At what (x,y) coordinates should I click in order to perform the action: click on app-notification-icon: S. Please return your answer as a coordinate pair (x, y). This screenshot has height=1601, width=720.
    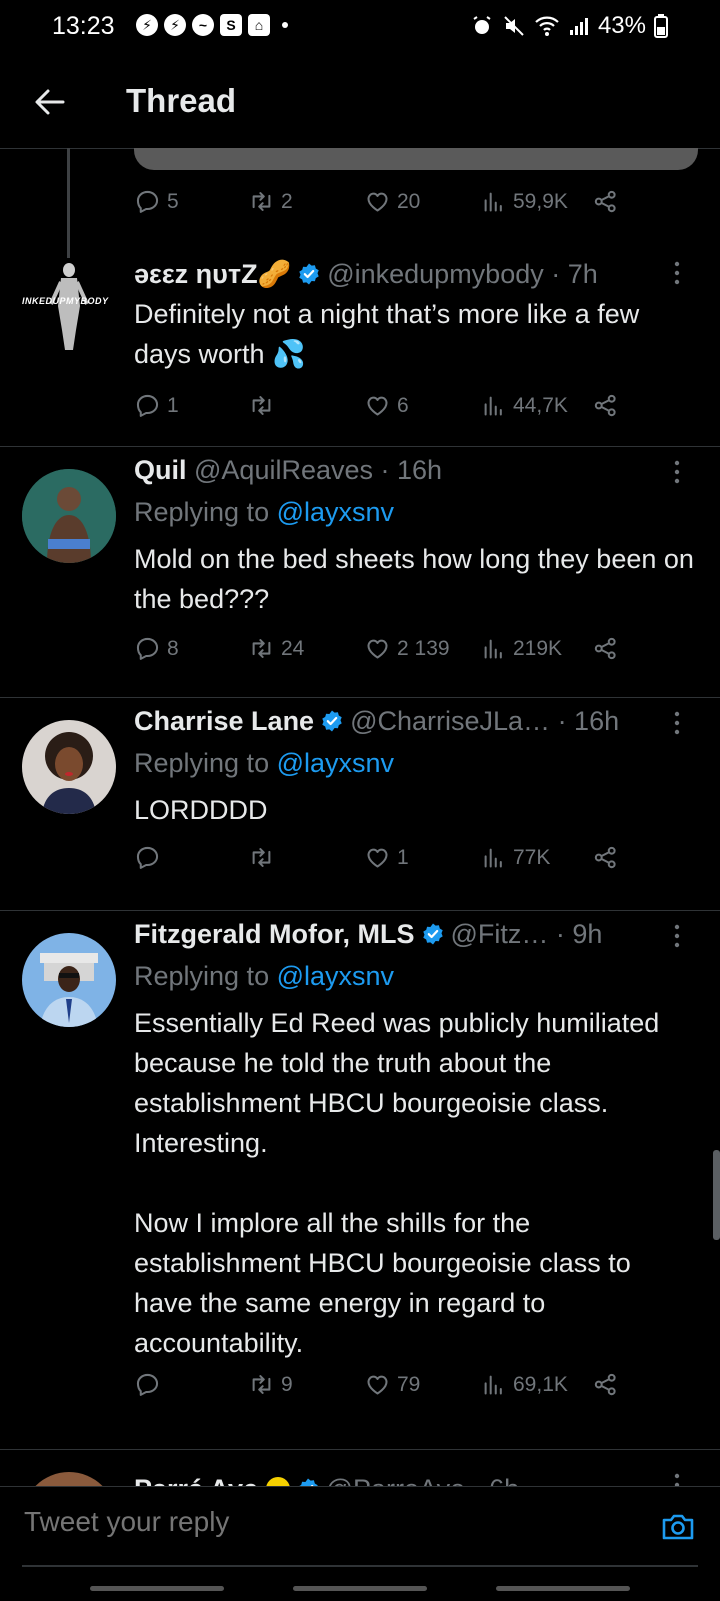
    Looking at the image, I should click on (231, 25).